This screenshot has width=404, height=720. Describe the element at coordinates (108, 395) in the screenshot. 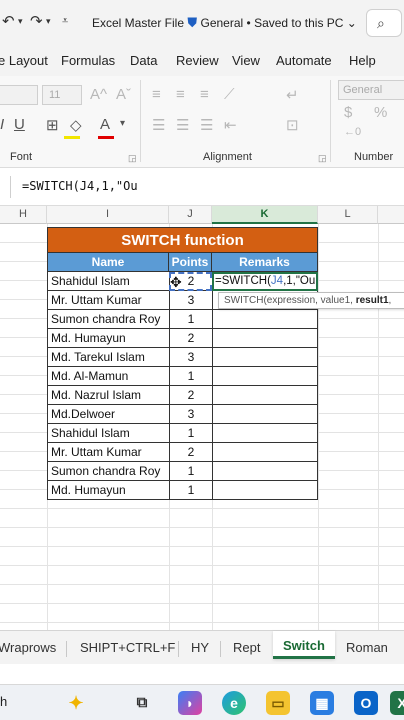

I see `name-cell: Md. Nazrul Islam` at that location.